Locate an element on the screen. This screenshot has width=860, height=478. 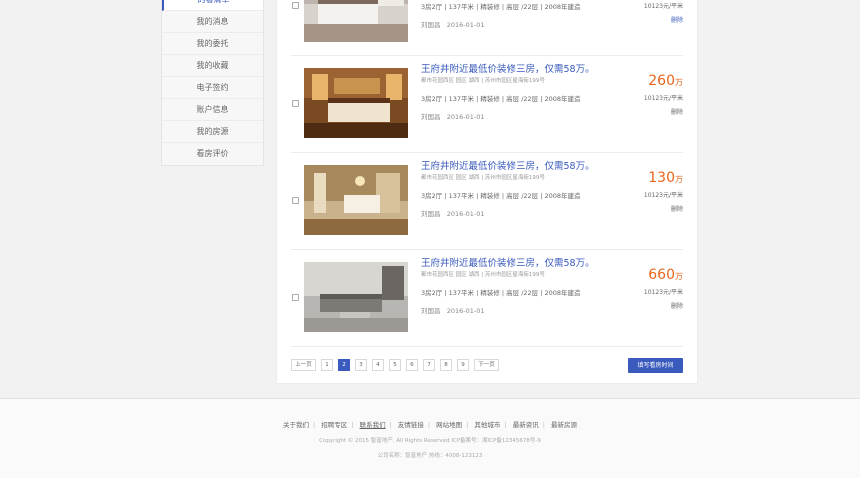
footer-link-sitemap: 网站地图 is located at coordinates (449, 425).